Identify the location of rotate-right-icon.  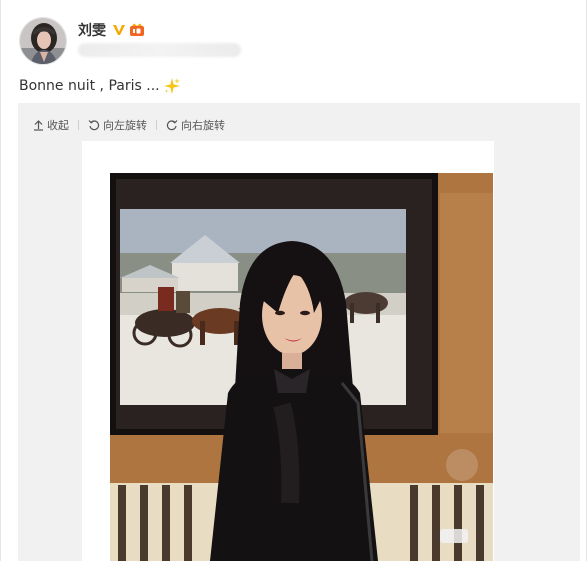
(172, 125).